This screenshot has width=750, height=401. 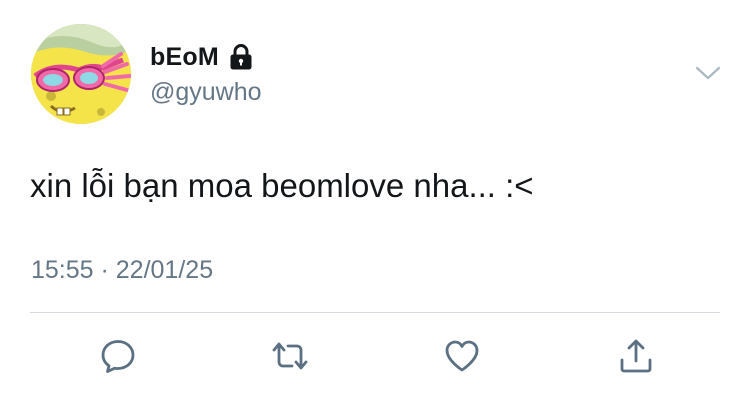 I want to click on tweet-timestamp: 15:55 · 22/01/25, so click(x=122, y=270).